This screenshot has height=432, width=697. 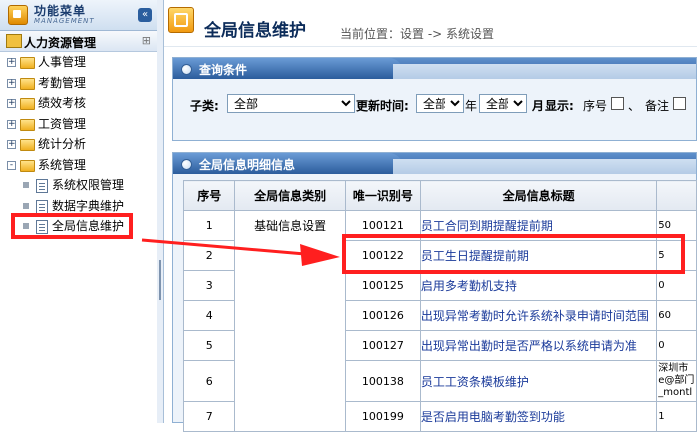 I want to click on annotation-arrow, so click(x=240, y=252).